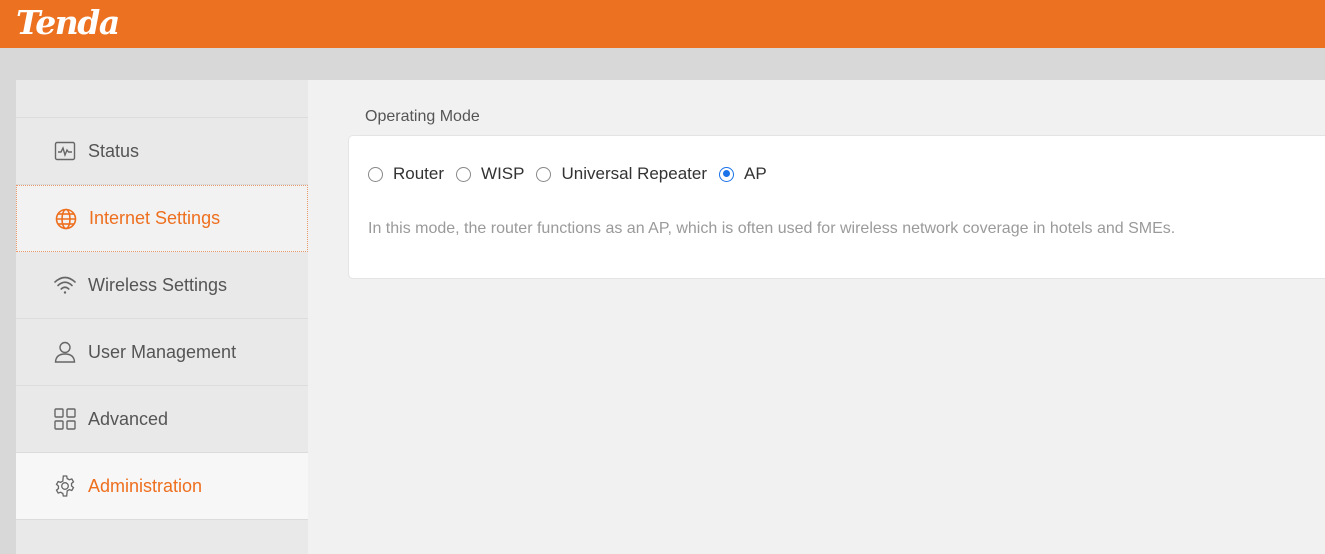 The width and height of the screenshot is (1325, 554). What do you see at coordinates (145, 485) in the screenshot?
I see `sidebar-item-label: Administration` at bounding box center [145, 485].